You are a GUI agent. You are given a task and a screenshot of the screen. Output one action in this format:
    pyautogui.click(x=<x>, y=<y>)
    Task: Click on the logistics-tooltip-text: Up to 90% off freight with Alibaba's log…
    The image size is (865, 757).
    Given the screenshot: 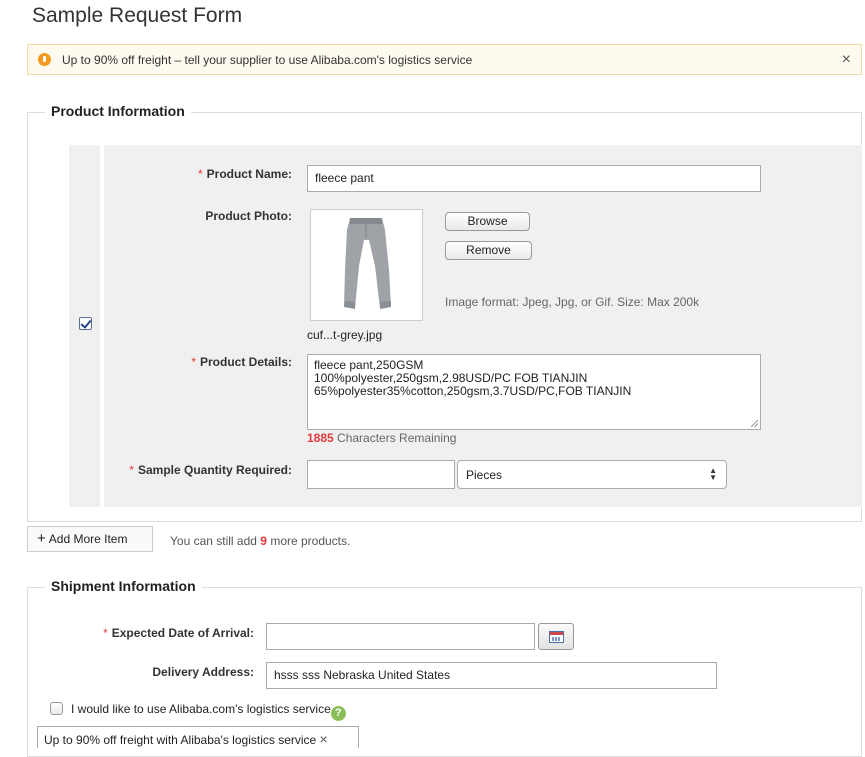 What is the action you would take?
    pyautogui.click(x=180, y=740)
    